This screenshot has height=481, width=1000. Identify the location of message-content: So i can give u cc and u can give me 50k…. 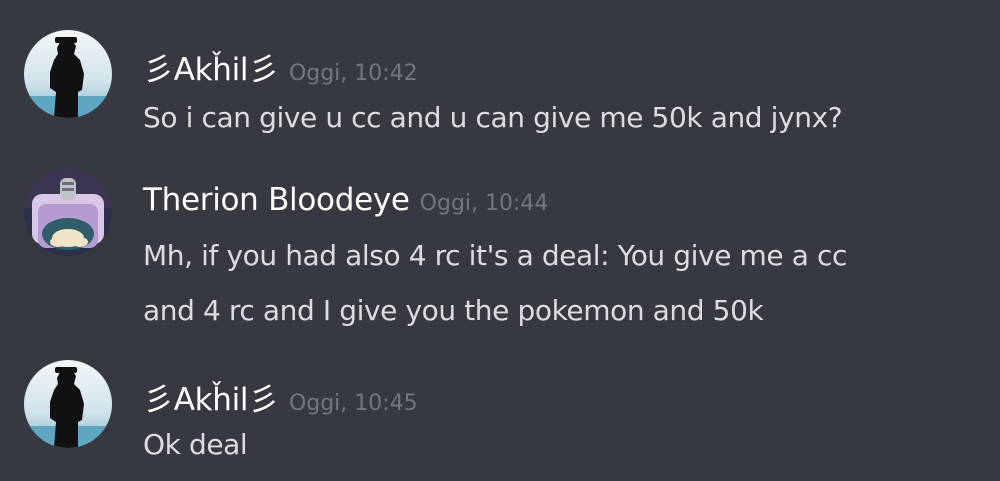
(493, 117).